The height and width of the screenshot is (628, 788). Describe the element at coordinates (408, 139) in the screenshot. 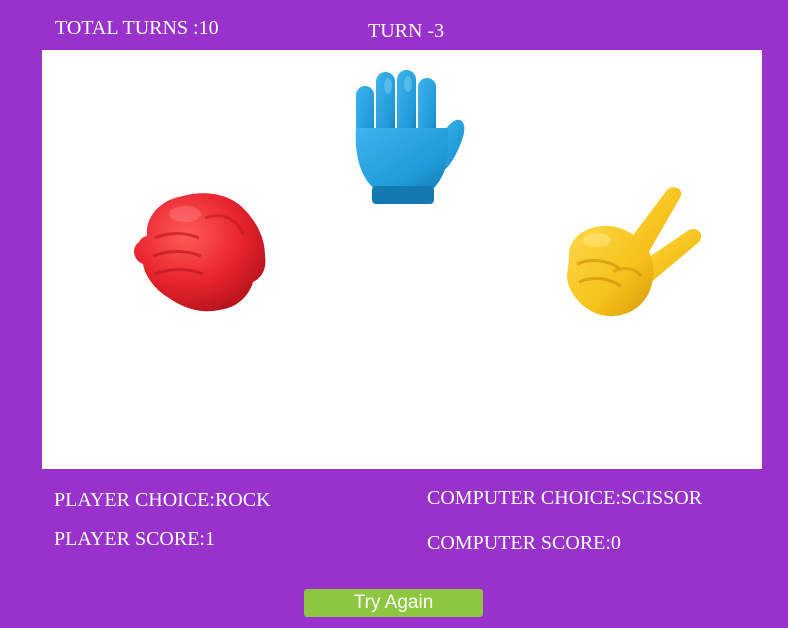

I see `paper-hand-icon` at that location.